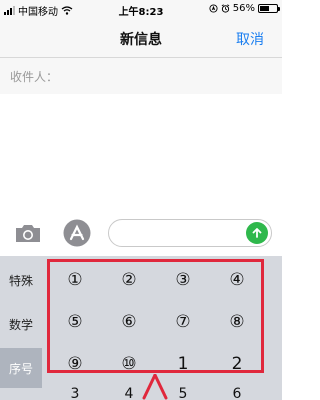 This screenshot has width=320, height=400. What do you see at coordinates (75, 364) in the screenshot?
I see `key-circled-9: ⑨` at bounding box center [75, 364].